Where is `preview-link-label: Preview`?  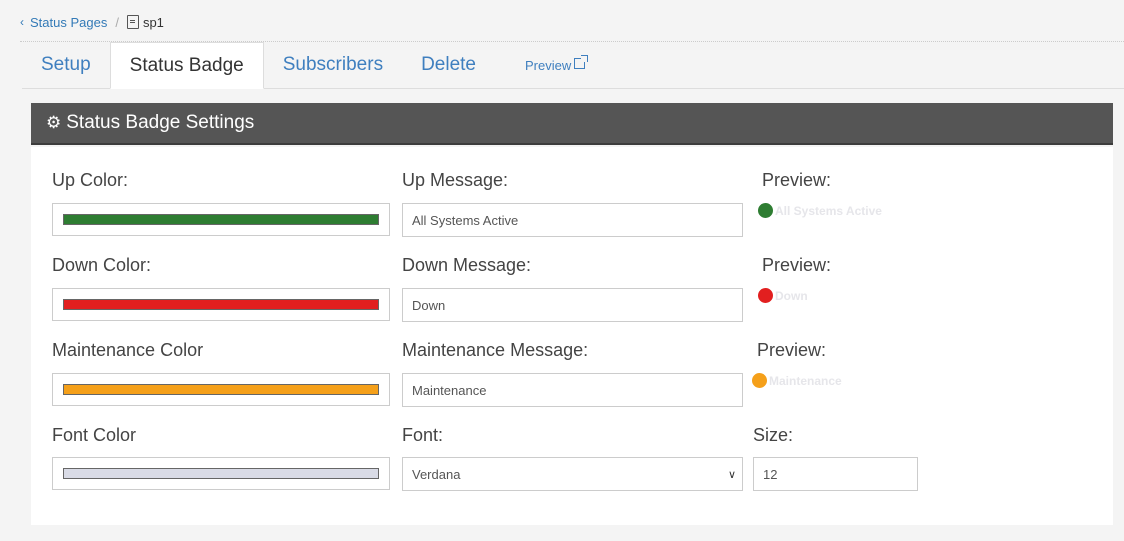 preview-link-label: Preview is located at coordinates (548, 65).